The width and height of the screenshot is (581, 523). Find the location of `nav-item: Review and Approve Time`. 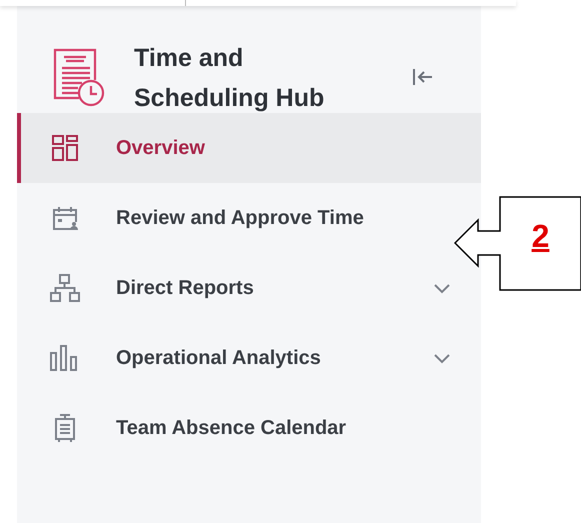

nav-item: Review and Approve Time is located at coordinates (249, 218).